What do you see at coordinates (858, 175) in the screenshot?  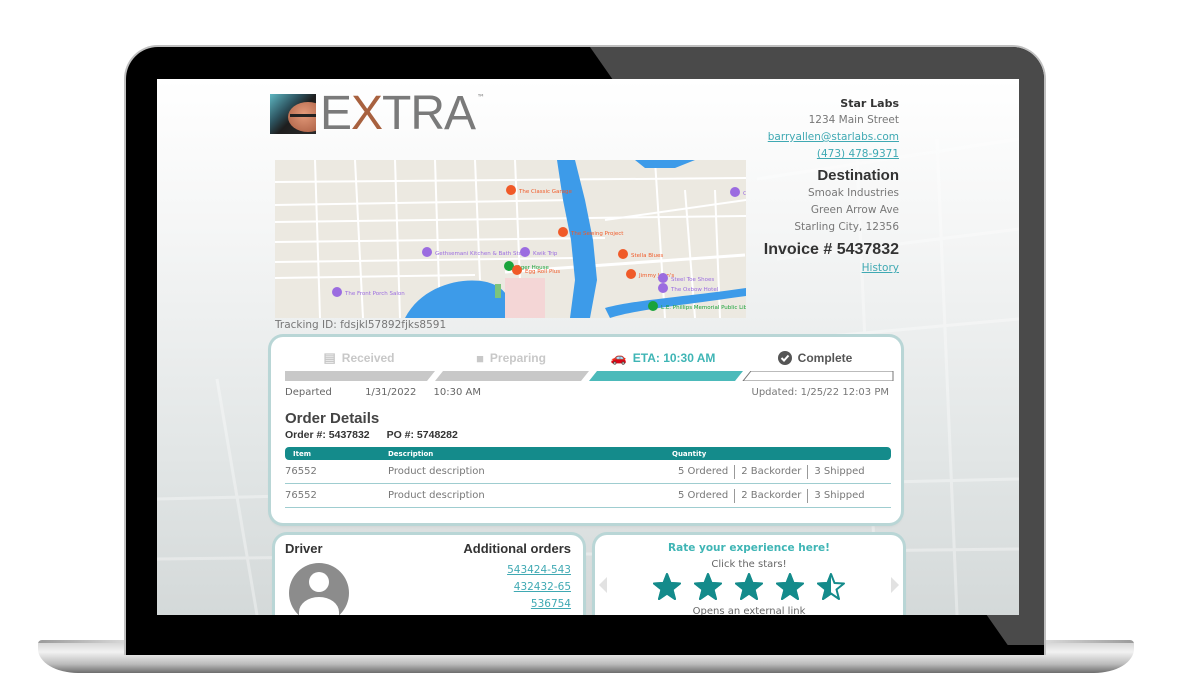 I see `destination-title: Destination` at bounding box center [858, 175].